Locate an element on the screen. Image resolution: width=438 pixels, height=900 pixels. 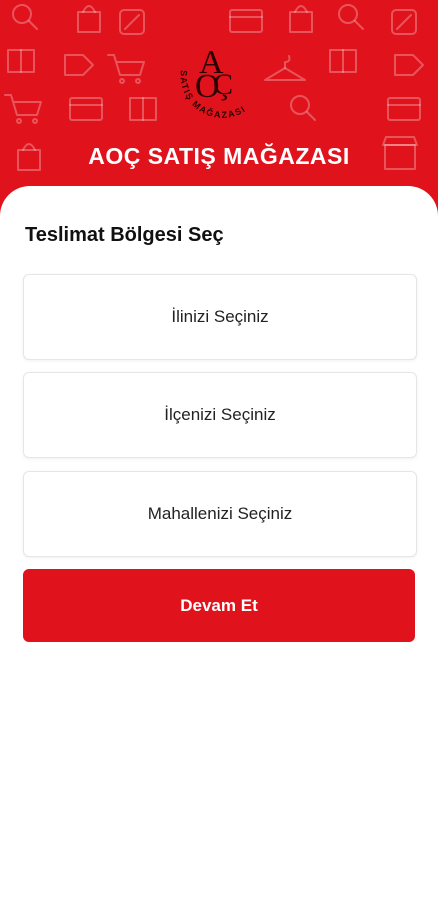
page-title: Teslimat Bölgesi Seç is located at coordinates (124, 235).